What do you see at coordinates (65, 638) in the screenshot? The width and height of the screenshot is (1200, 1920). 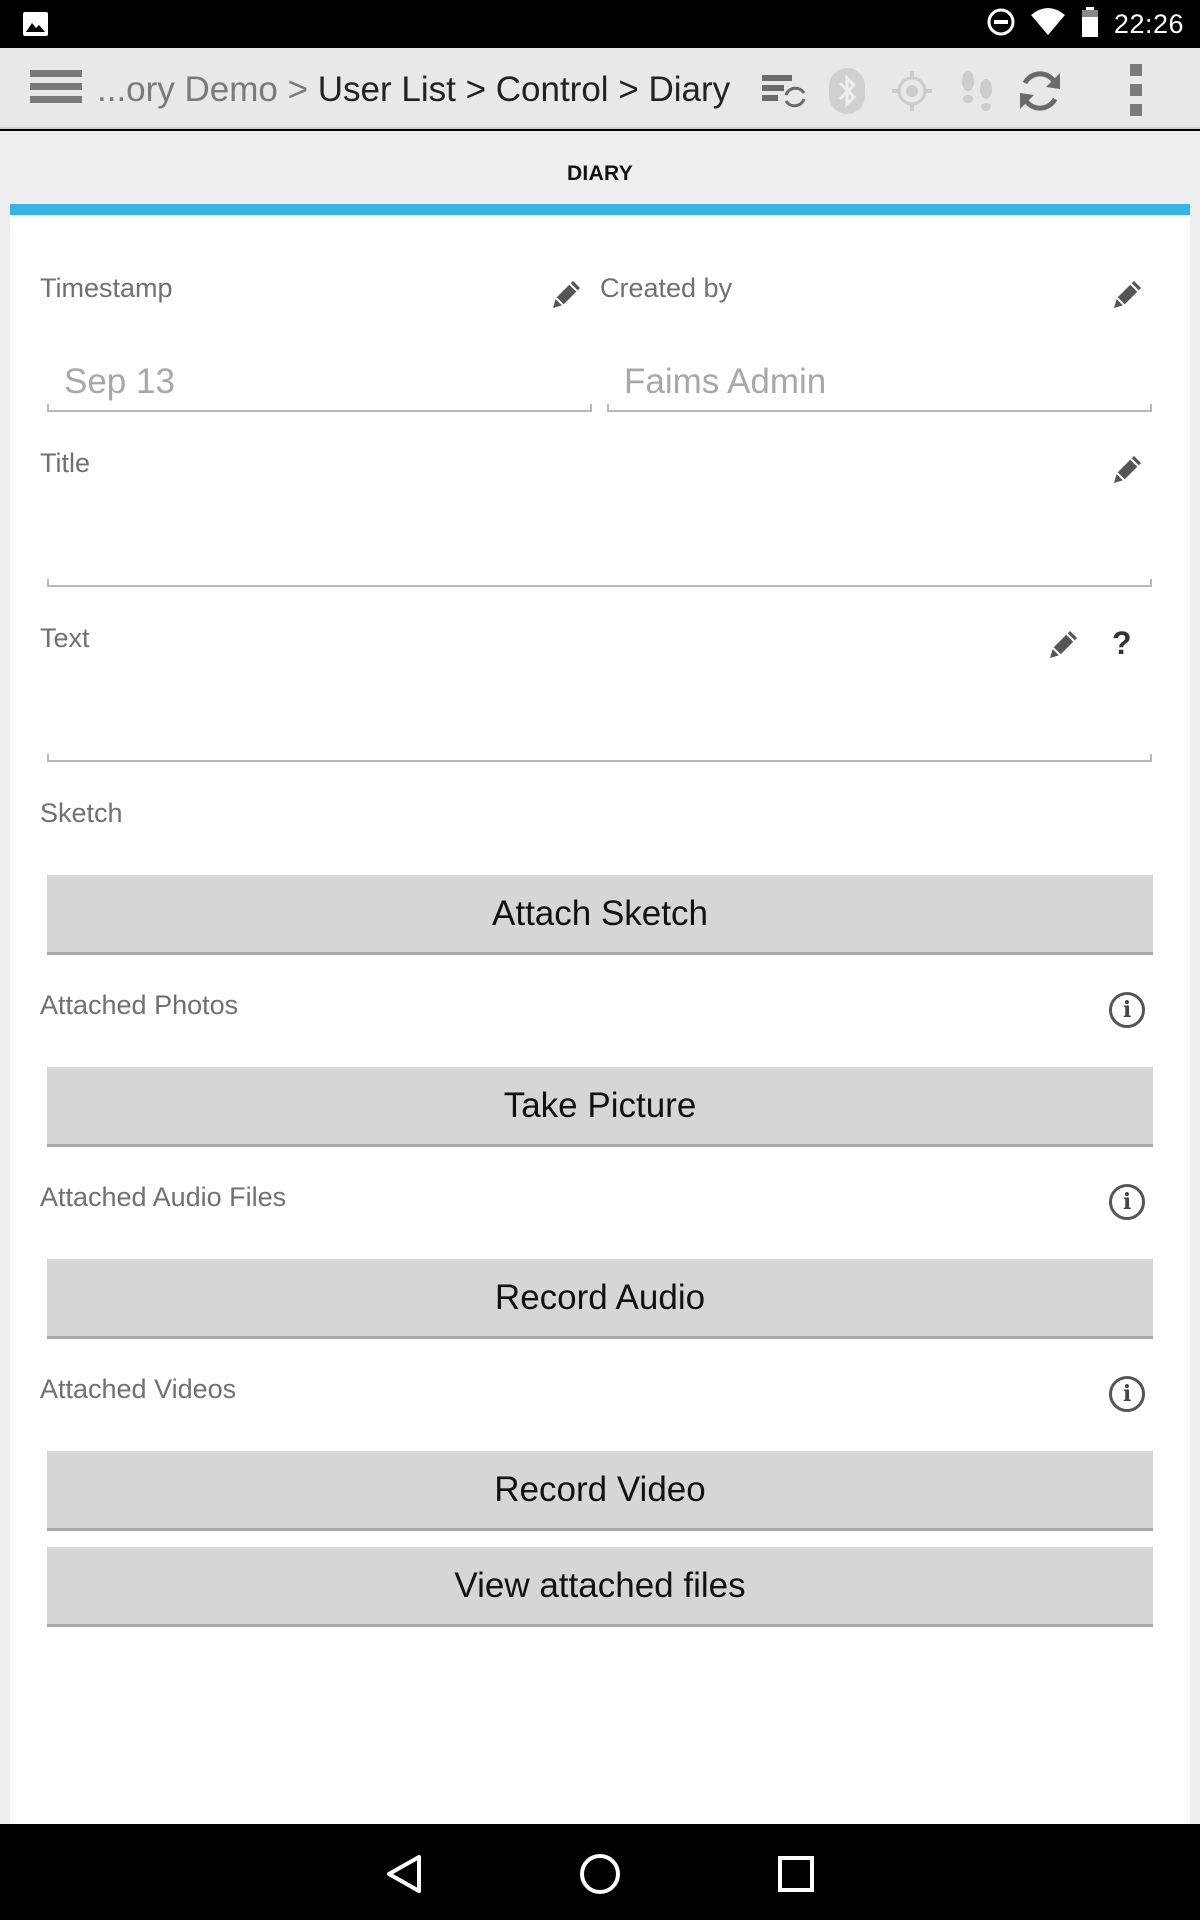 I see `text-label: Text` at bounding box center [65, 638].